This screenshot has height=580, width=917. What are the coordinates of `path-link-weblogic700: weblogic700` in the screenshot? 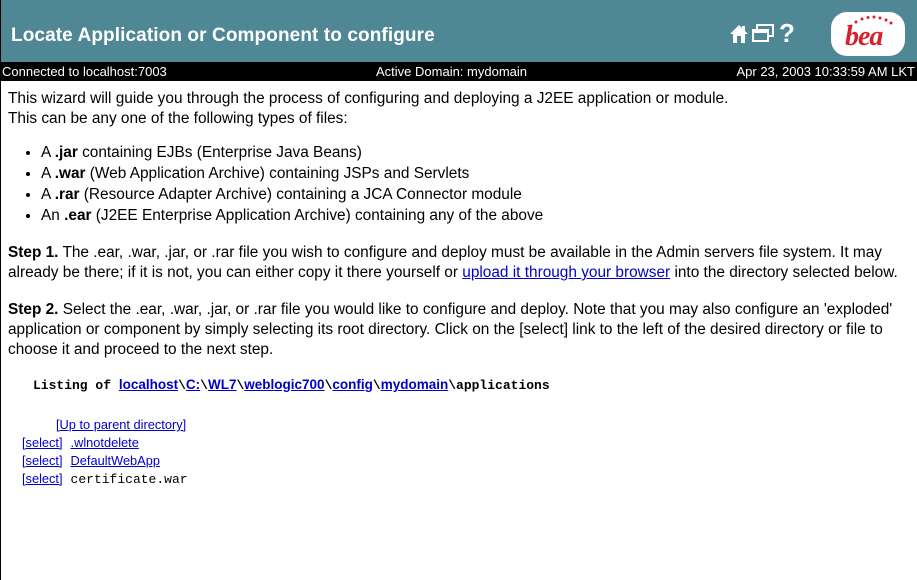 It's located at (284, 384).